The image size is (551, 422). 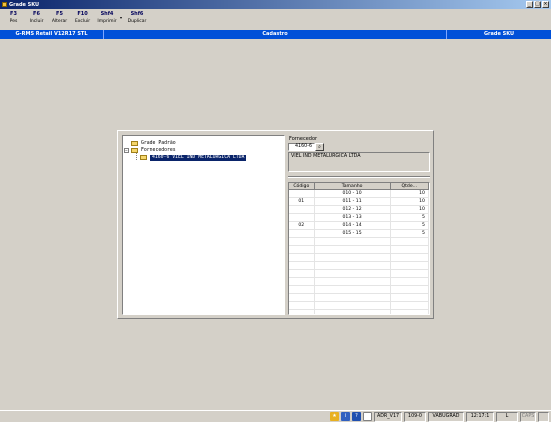 I want to click on supplier-name-field: VIEL IND METALURGICA LTDA, so click(x=359, y=162).